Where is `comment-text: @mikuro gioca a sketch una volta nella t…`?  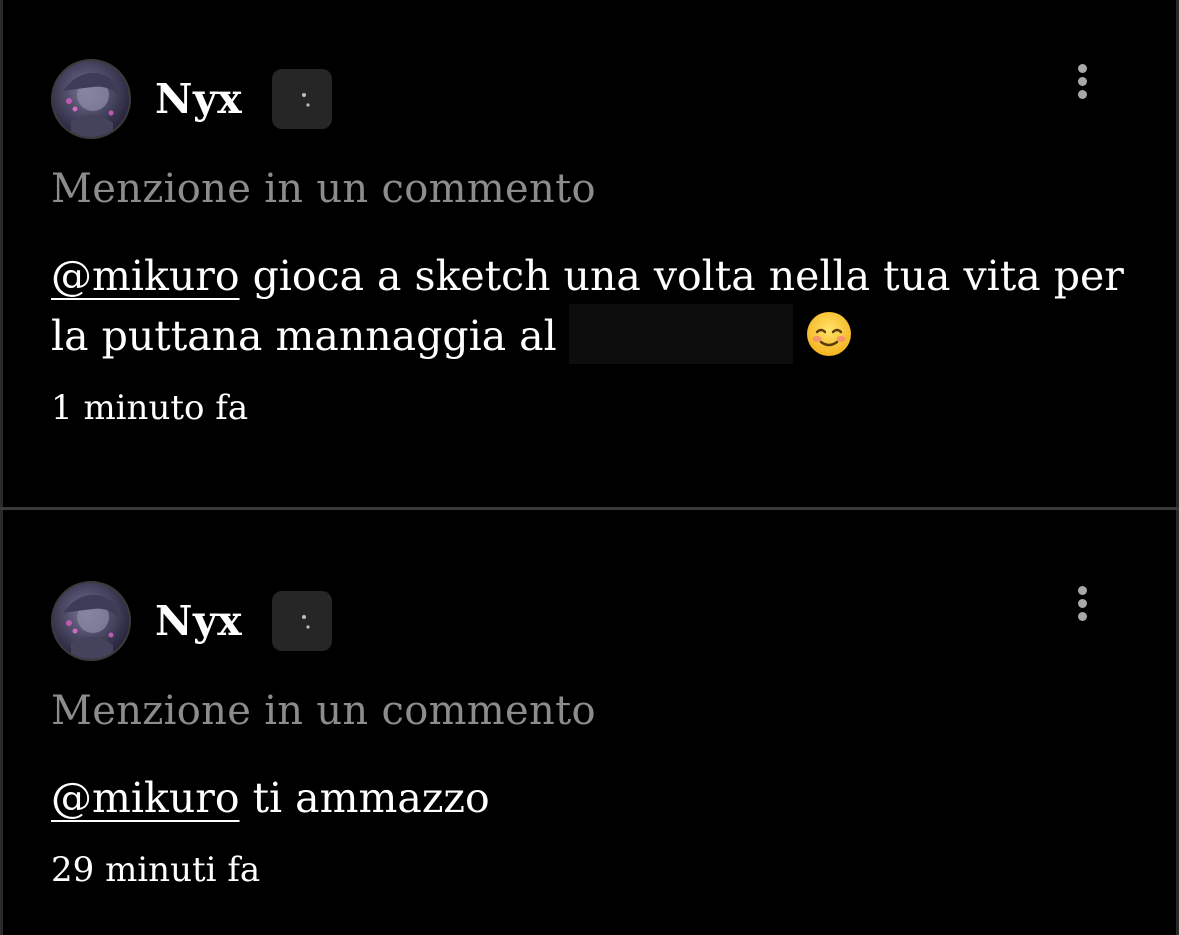 comment-text: @mikuro gioca a sketch una volta nella t… is located at coordinates (591, 308).